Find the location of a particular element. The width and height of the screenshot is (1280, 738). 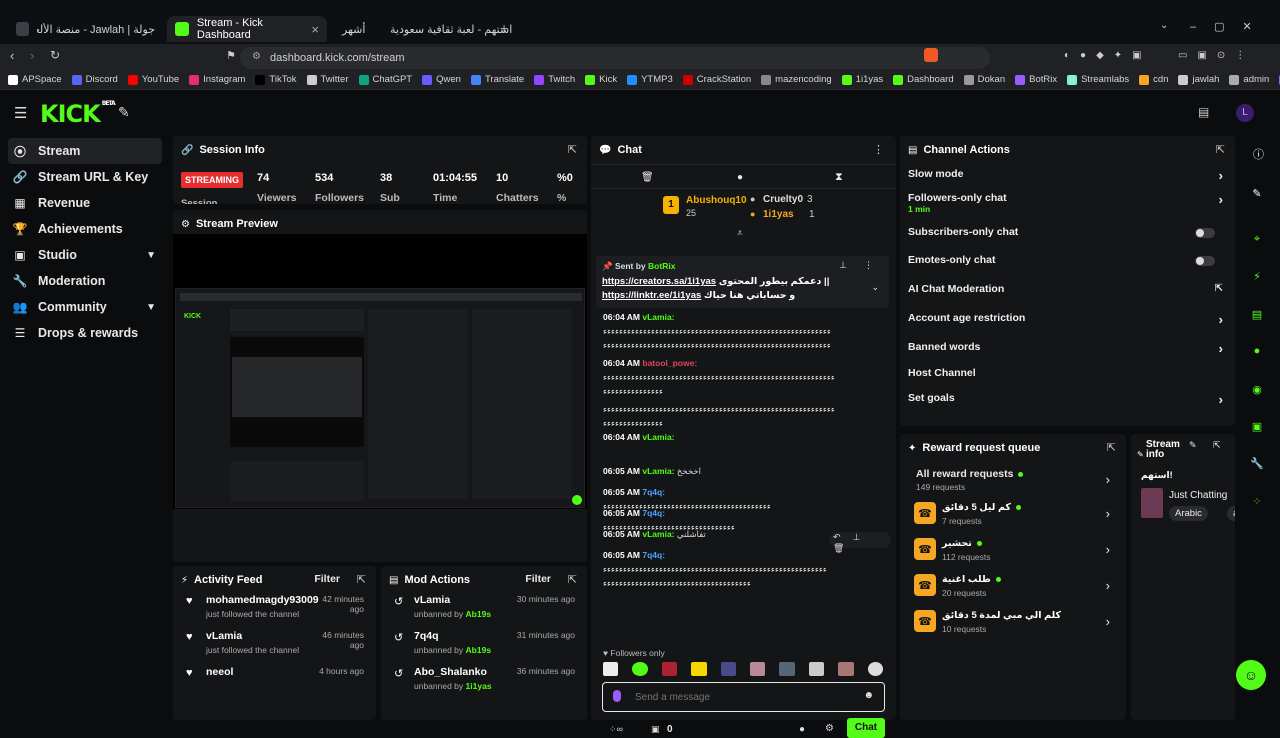

bookmark-item: Twitter is located at coordinates (327, 79).